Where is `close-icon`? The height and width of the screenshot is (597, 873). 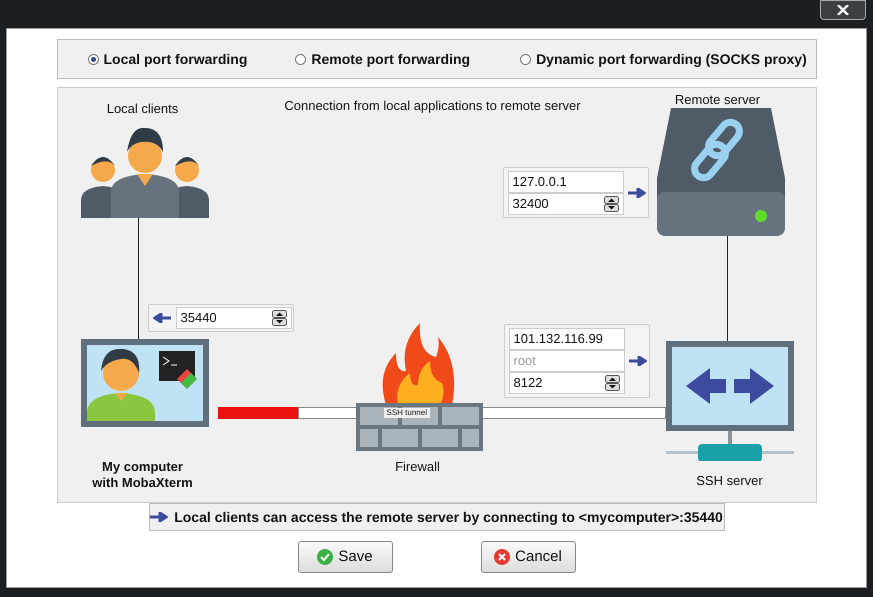
close-icon is located at coordinates (843, 10).